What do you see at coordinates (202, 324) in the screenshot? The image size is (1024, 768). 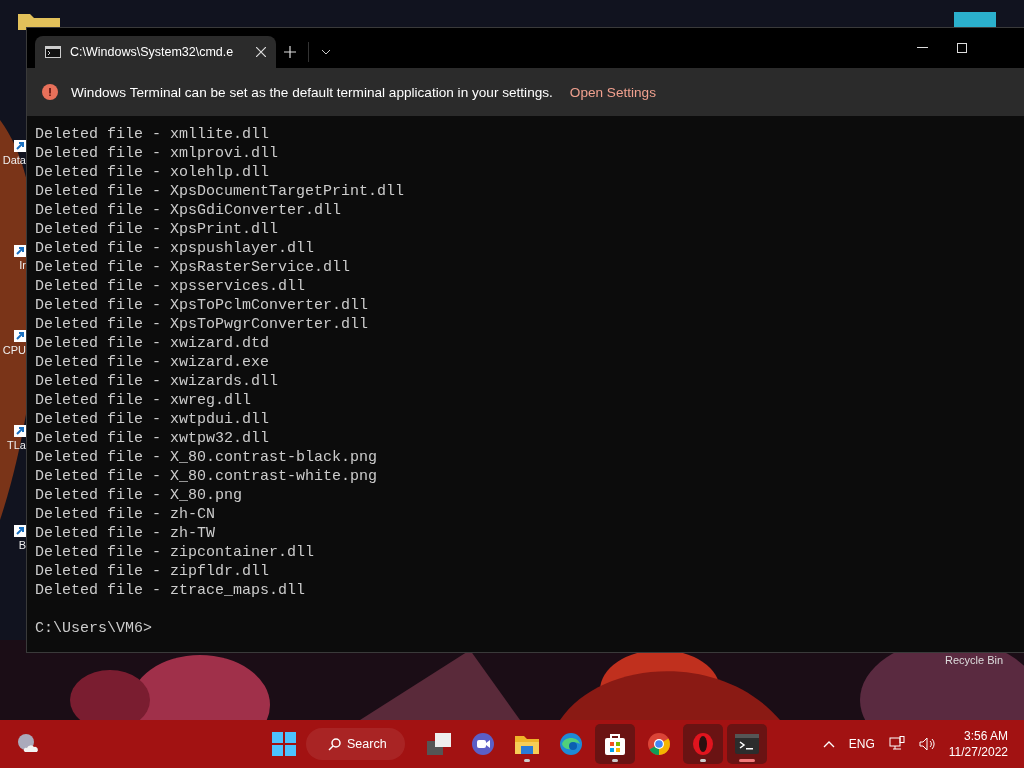 I see `output-line: Deleted file - XpsToPwgrConverter.dll` at bounding box center [202, 324].